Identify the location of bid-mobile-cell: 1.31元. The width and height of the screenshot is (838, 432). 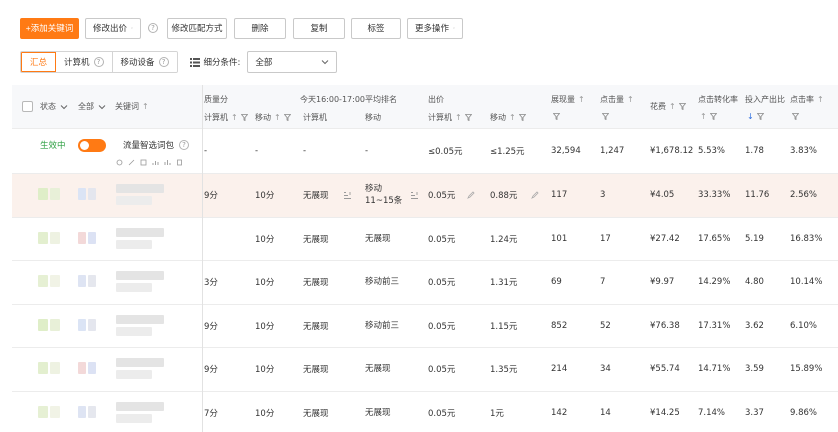
(503, 282).